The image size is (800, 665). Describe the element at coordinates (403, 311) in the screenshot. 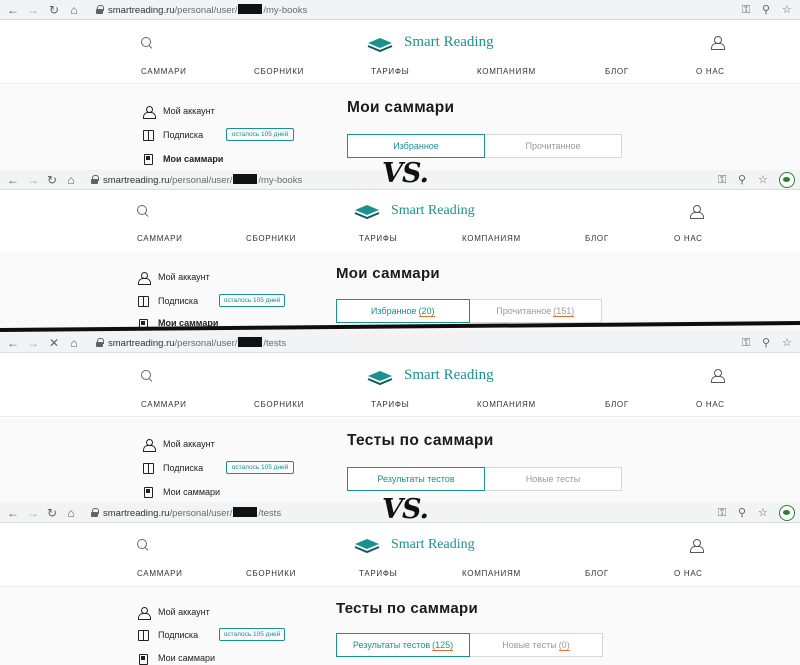

I see `tab-favorites: Избранное (20)` at that location.